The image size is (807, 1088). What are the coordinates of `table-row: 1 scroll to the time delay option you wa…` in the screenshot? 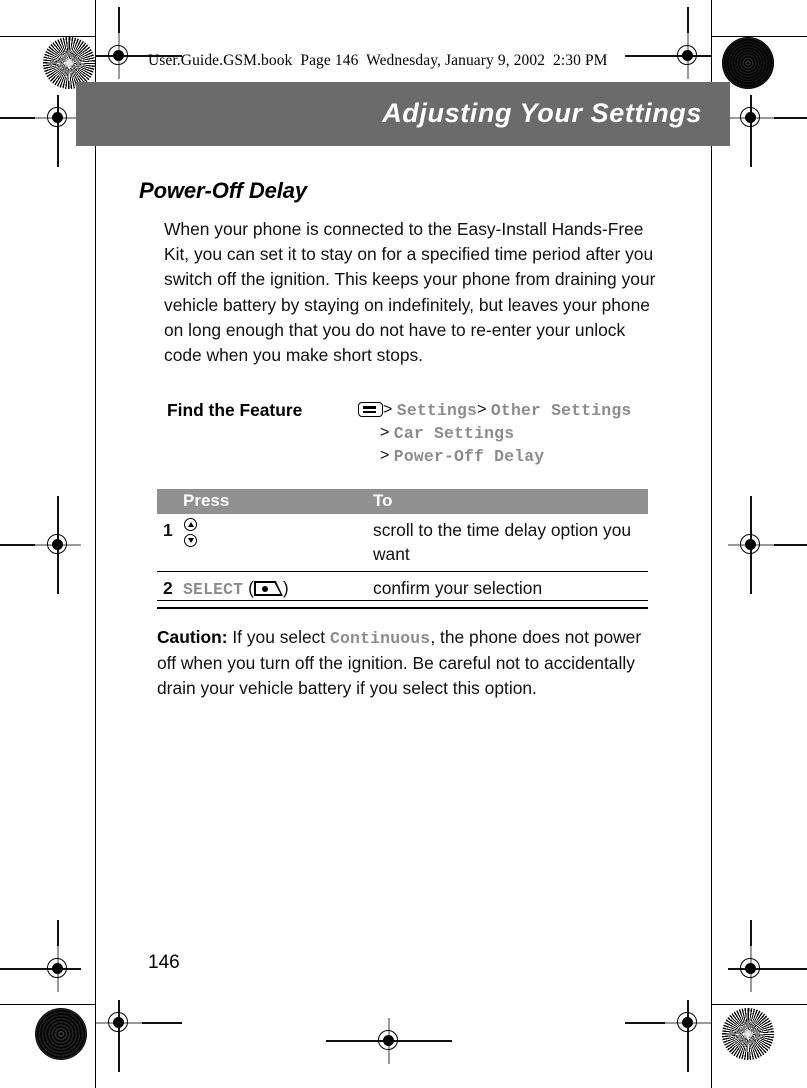 It's located at (402, 543).